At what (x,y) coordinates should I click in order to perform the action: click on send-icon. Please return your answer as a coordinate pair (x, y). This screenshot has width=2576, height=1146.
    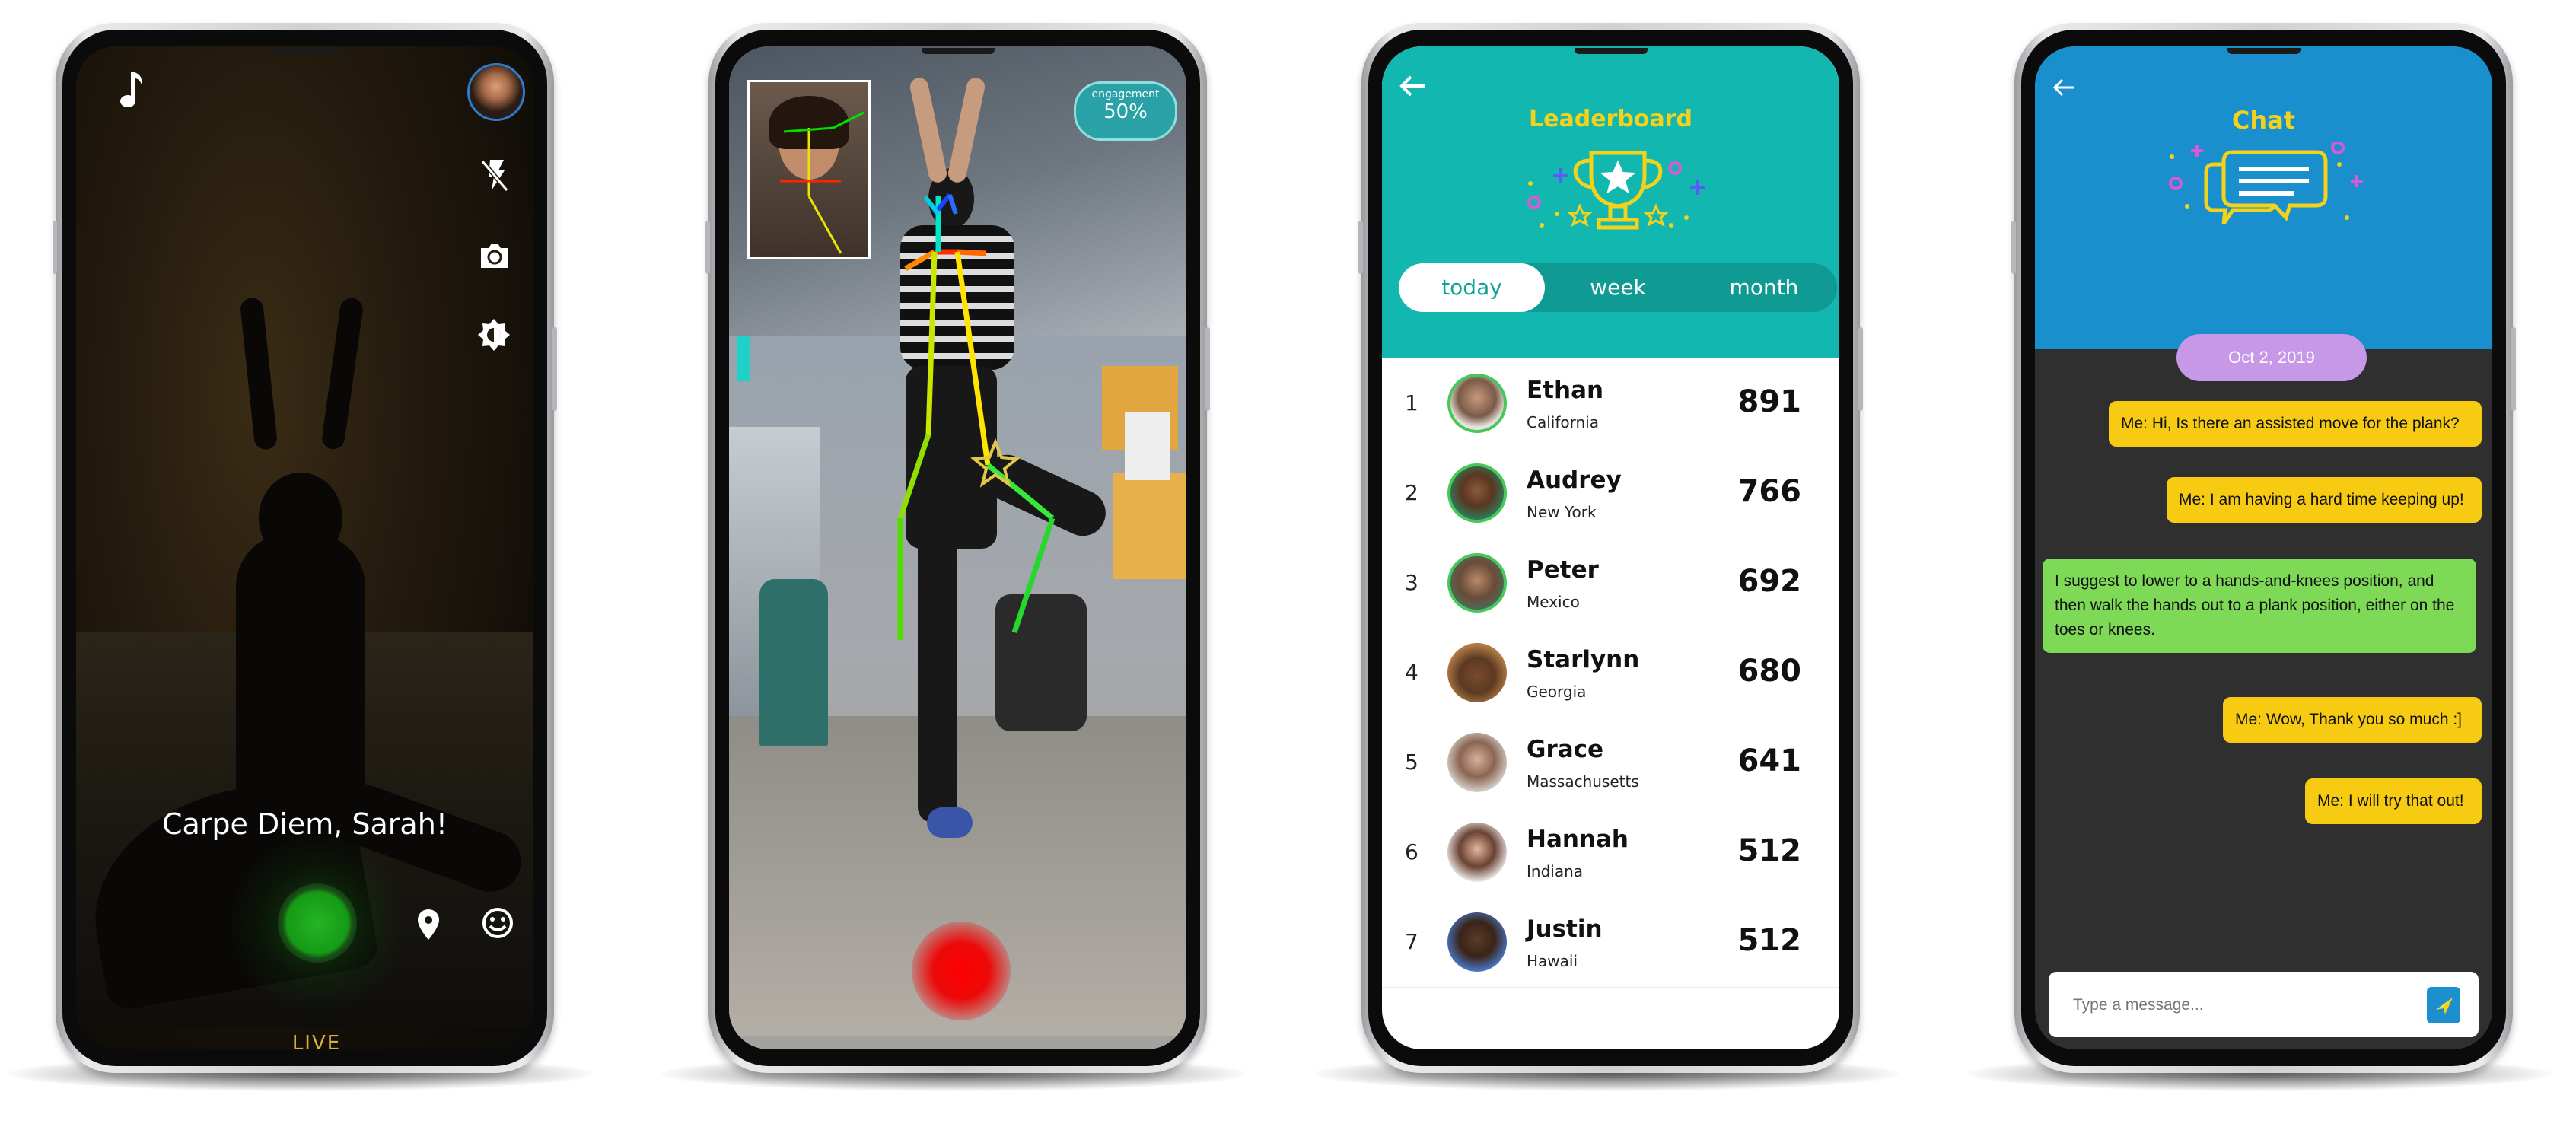
    Looking at the image, I should click on (2444, 1006).